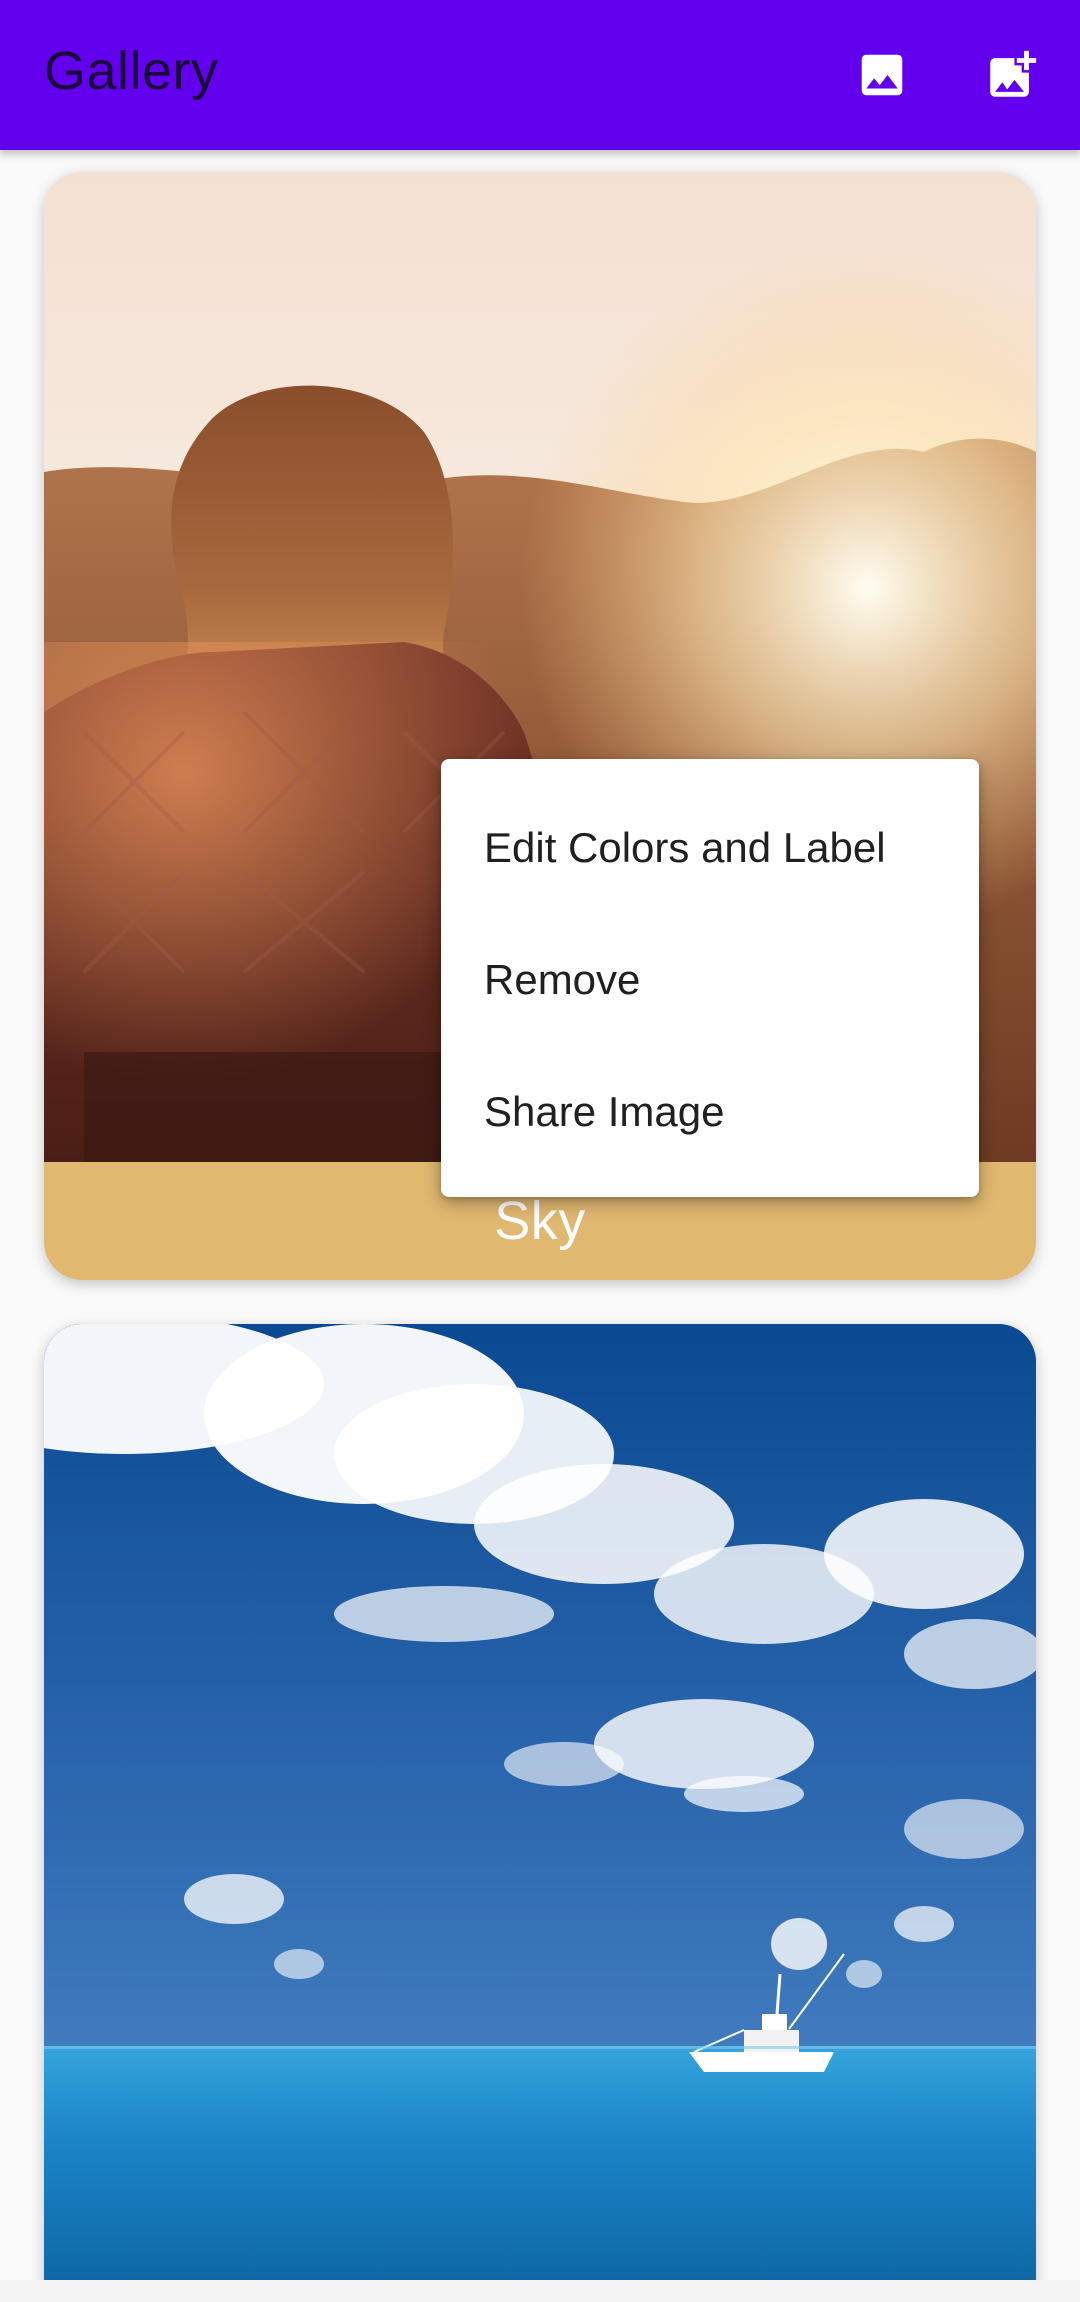 The height and width of the screenshot is (2302, 1080). Describe the element at coordinates (131, 71) in the screenshot. I see `app-title: Gallery` at that location.